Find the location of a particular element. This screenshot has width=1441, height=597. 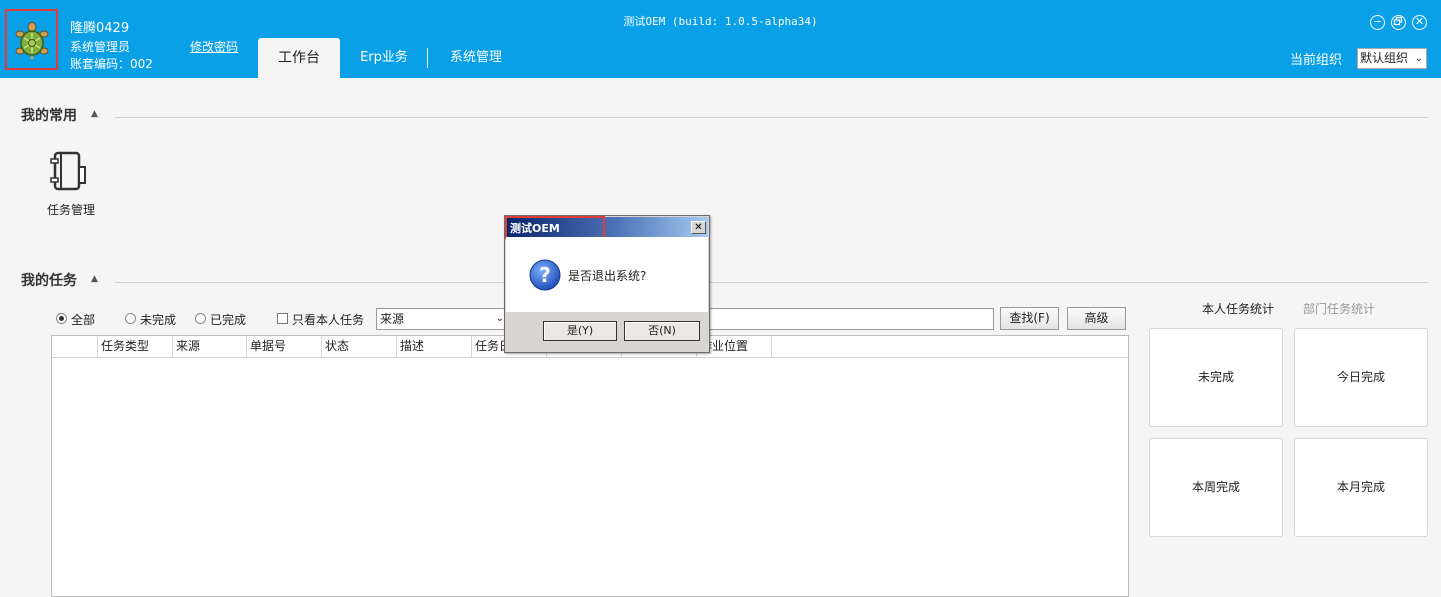

column-header-description: 描述 is located at coordinates (434, 346).